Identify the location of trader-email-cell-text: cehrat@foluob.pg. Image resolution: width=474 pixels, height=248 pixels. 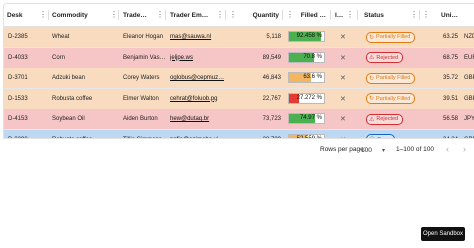
(193, 99).